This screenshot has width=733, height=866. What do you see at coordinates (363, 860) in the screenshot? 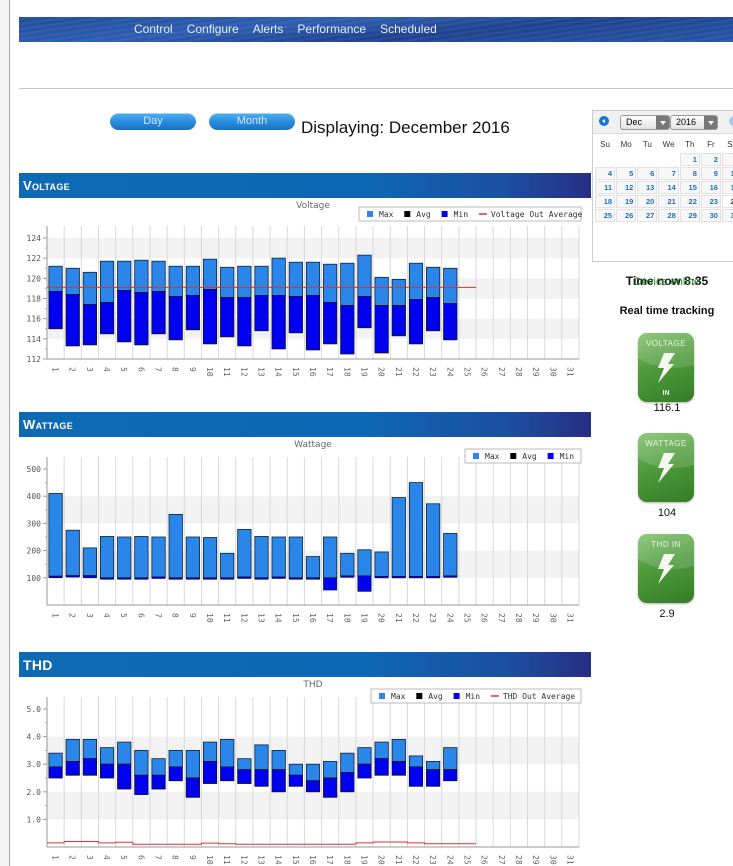
I see `x-tick-label: 19` at bounding box center [363, 860].